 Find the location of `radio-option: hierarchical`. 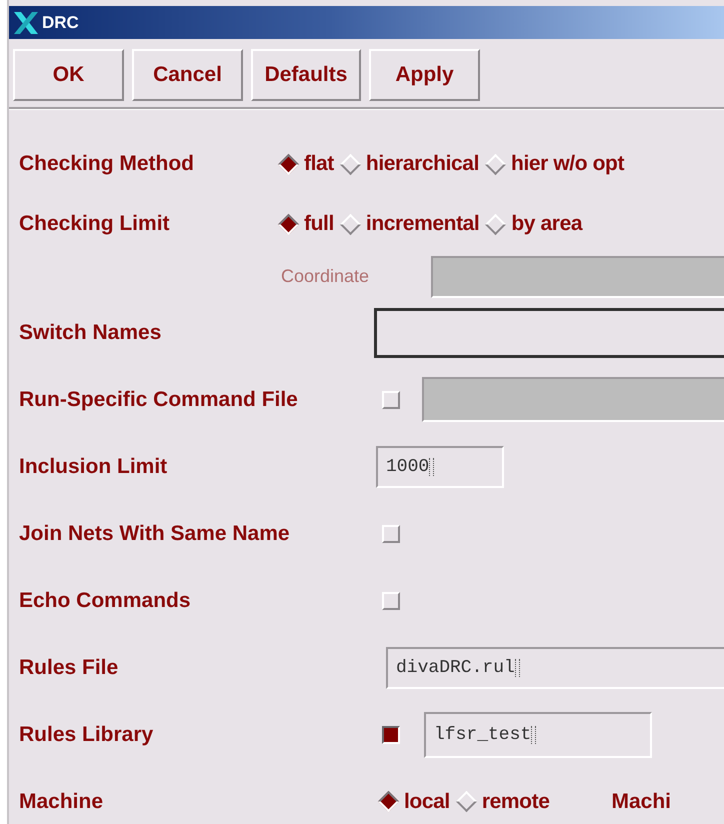

radio-option: hierarchical is located at coordinates (409, 164).